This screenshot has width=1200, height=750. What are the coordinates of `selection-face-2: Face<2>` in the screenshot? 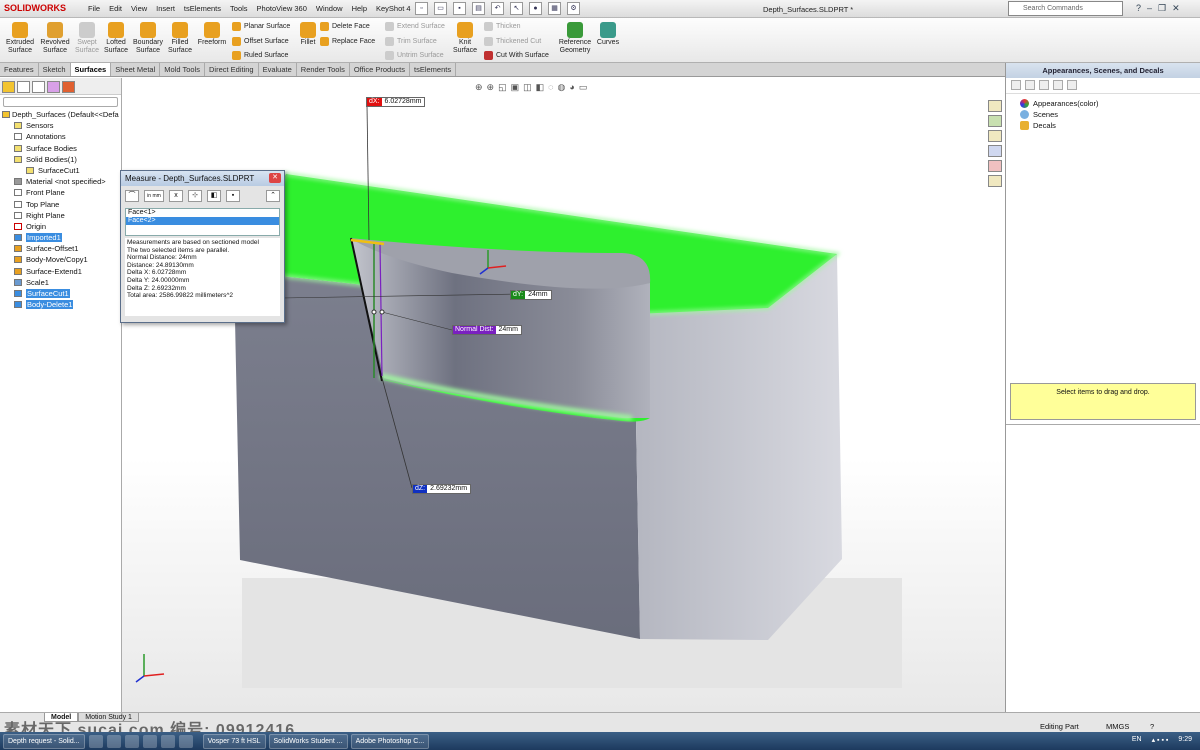 It's located at (202, 221).